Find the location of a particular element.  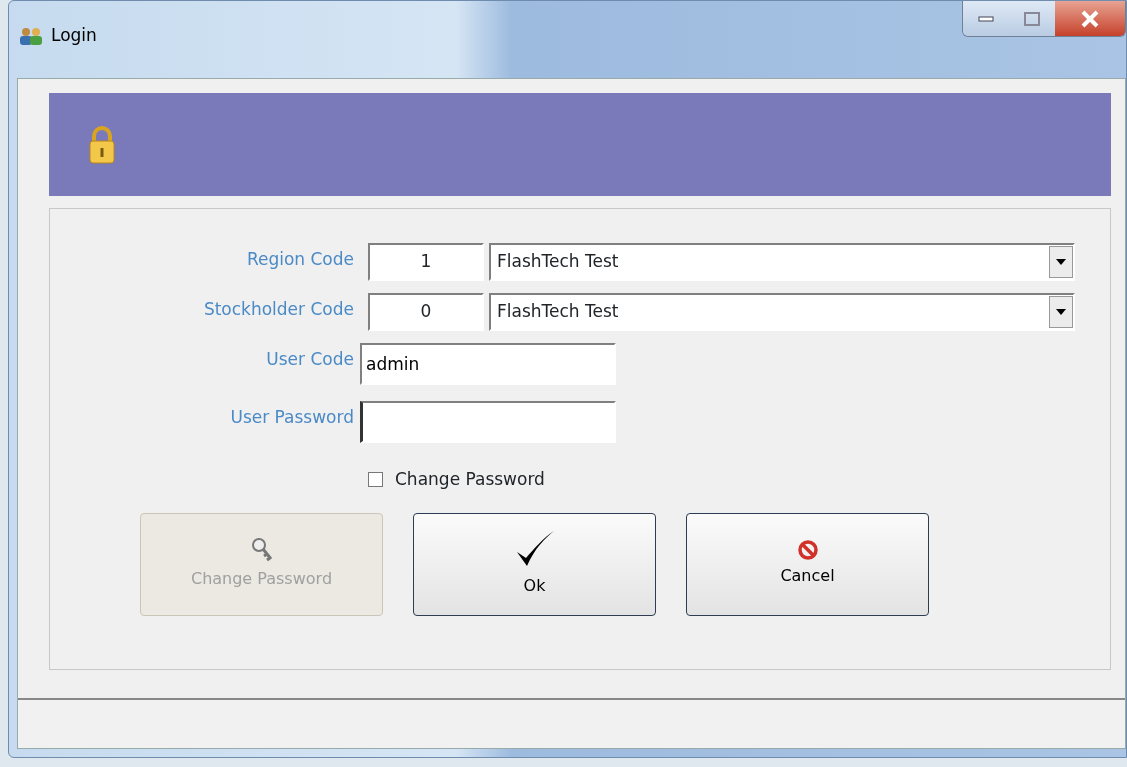

close-button is located at coordinates (1090, 18).